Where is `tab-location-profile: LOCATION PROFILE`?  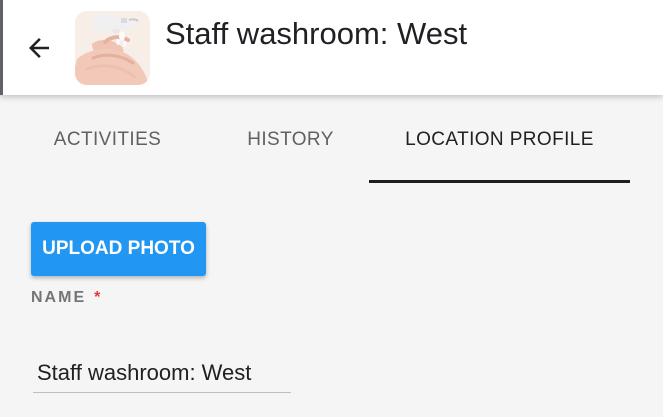 tab-location-profile: LOCATION PROFILE is located at coordinates (499, 139).